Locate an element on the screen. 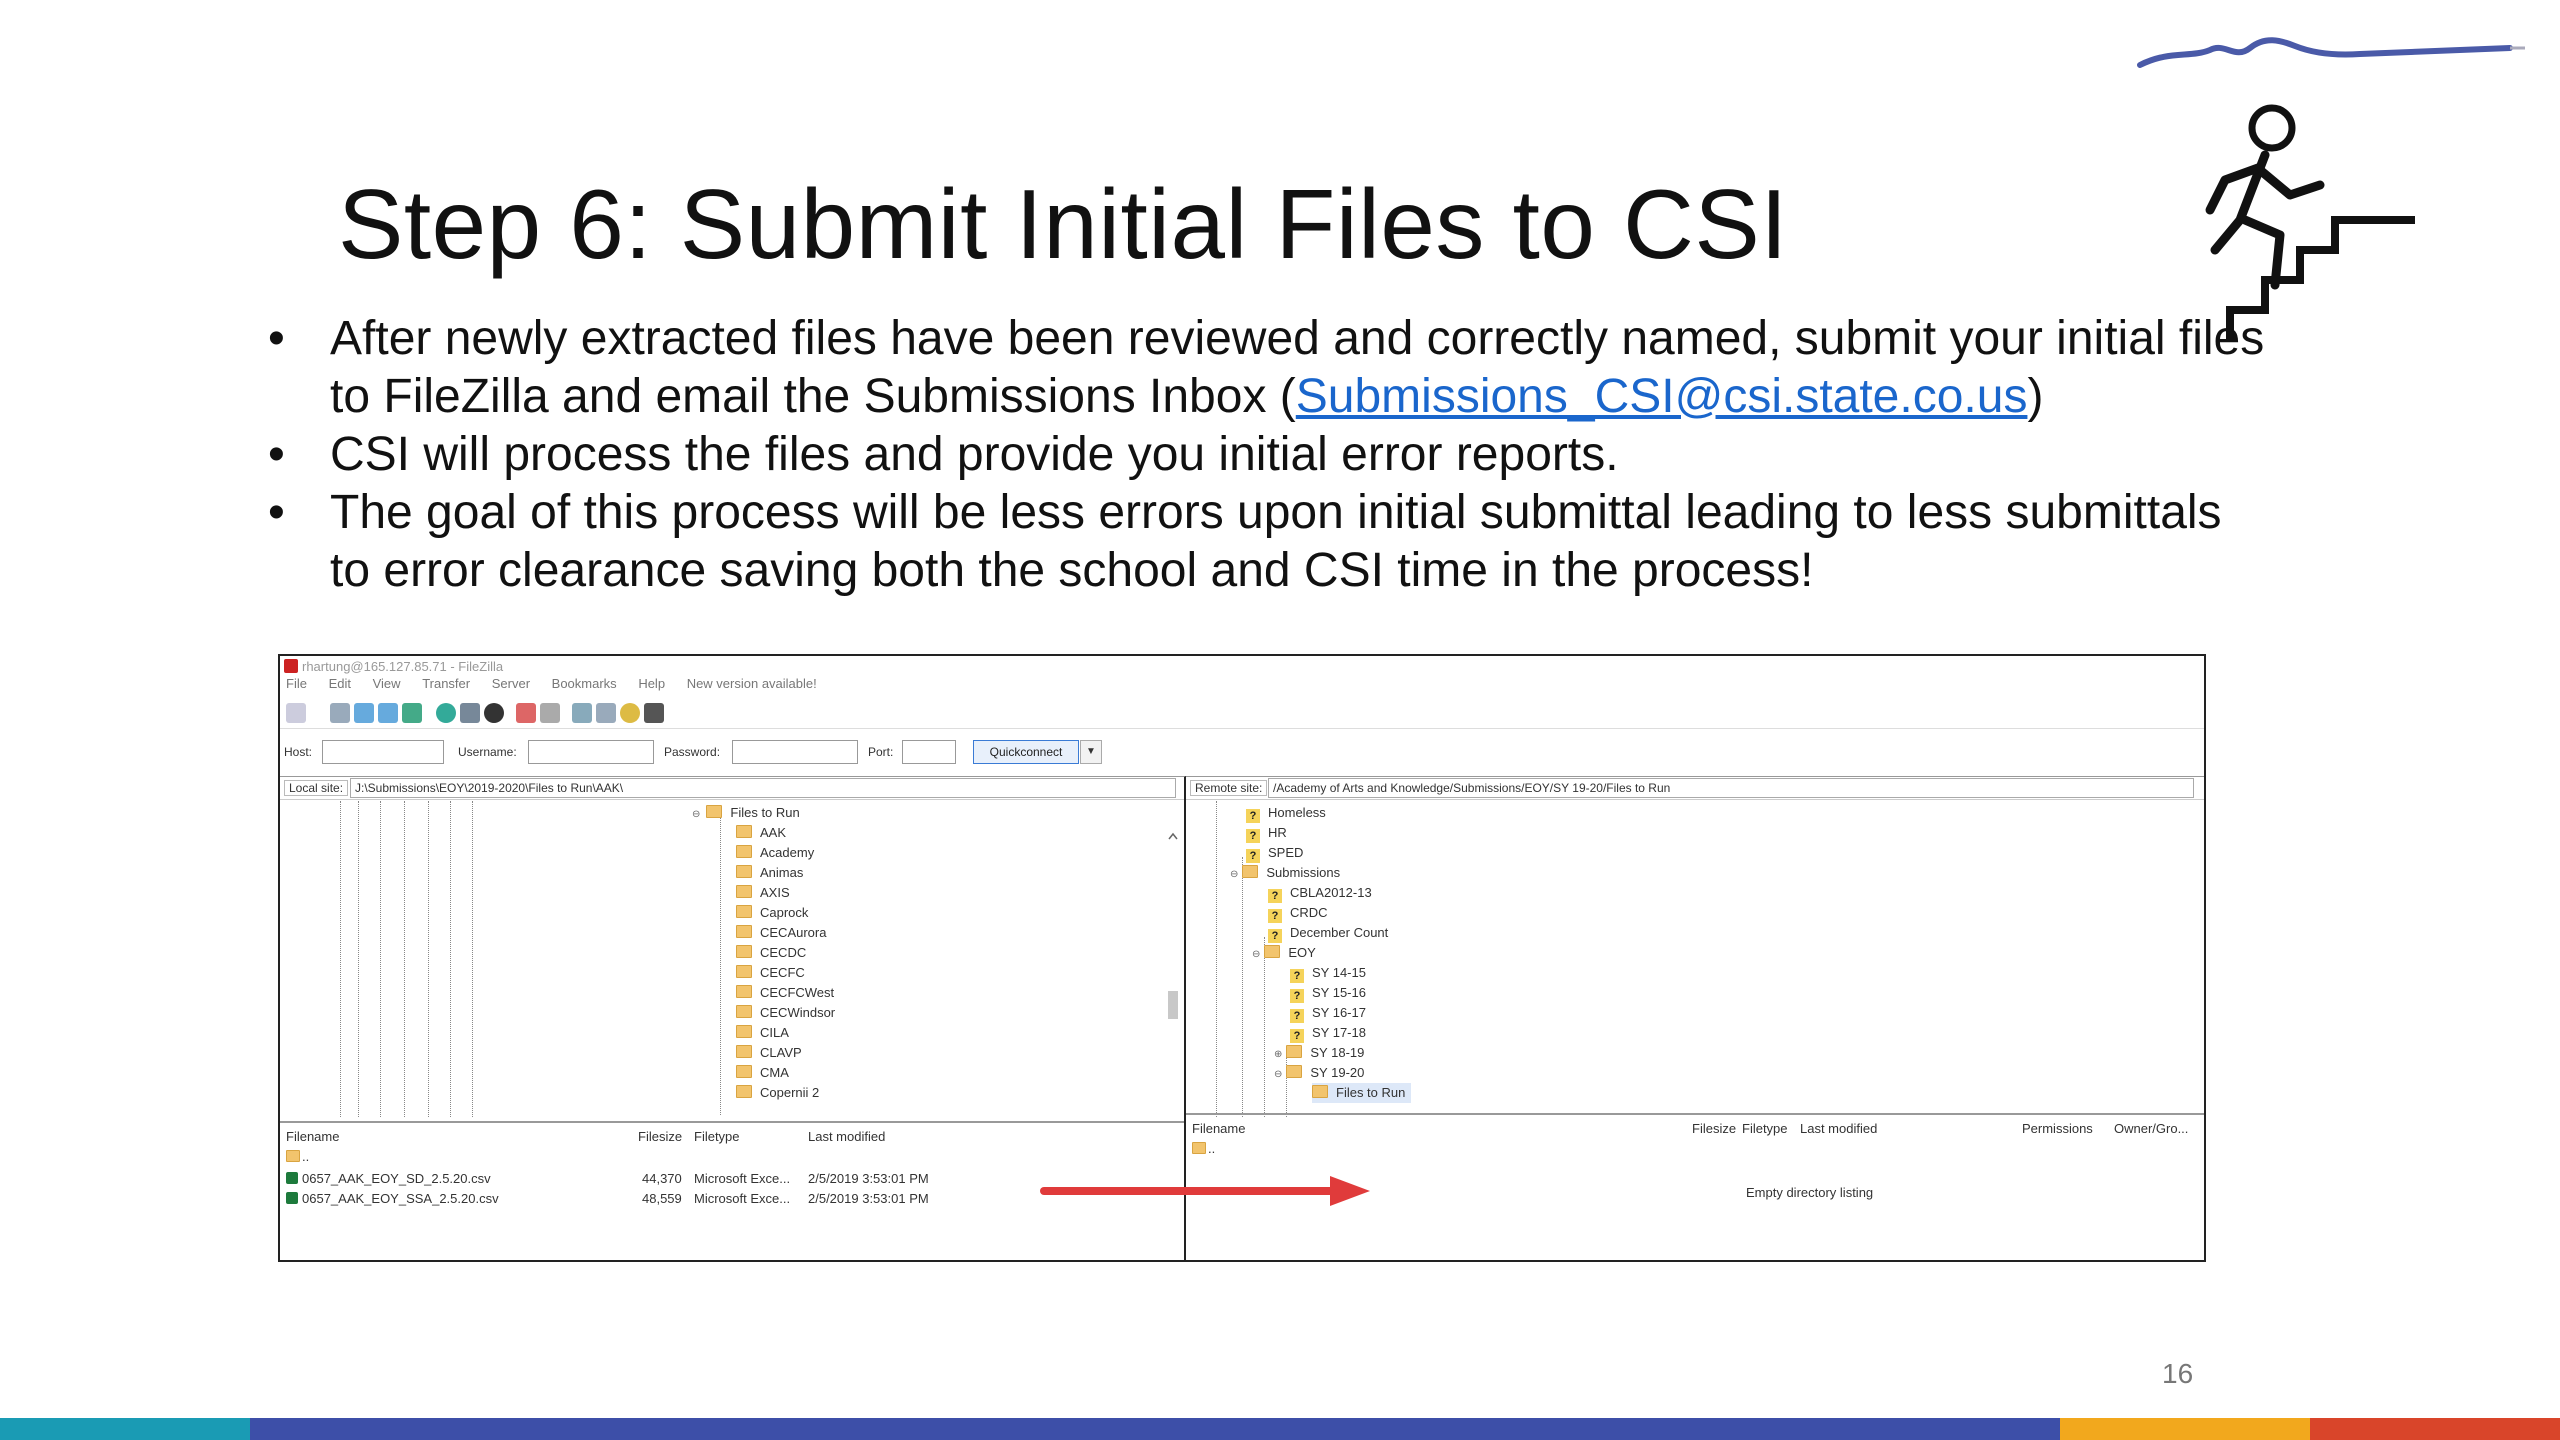 The height and width of the screenshot is (1440, 2560). local-folder: Animas is located at coordinates (769, 873).